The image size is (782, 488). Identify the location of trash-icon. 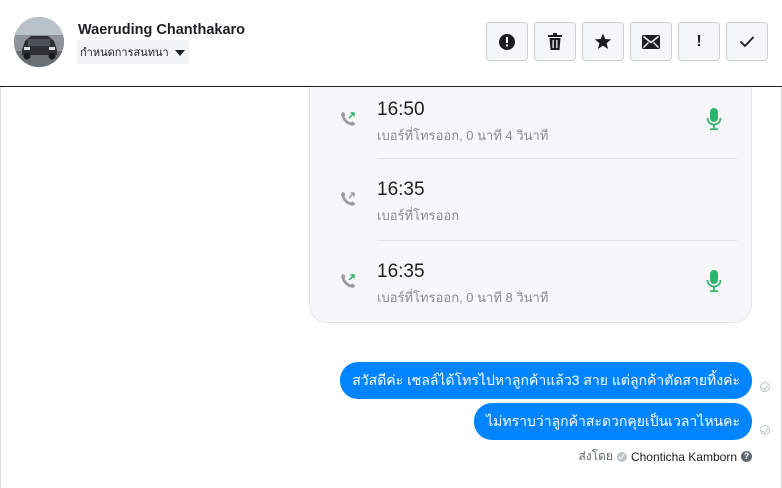
(555, 41).